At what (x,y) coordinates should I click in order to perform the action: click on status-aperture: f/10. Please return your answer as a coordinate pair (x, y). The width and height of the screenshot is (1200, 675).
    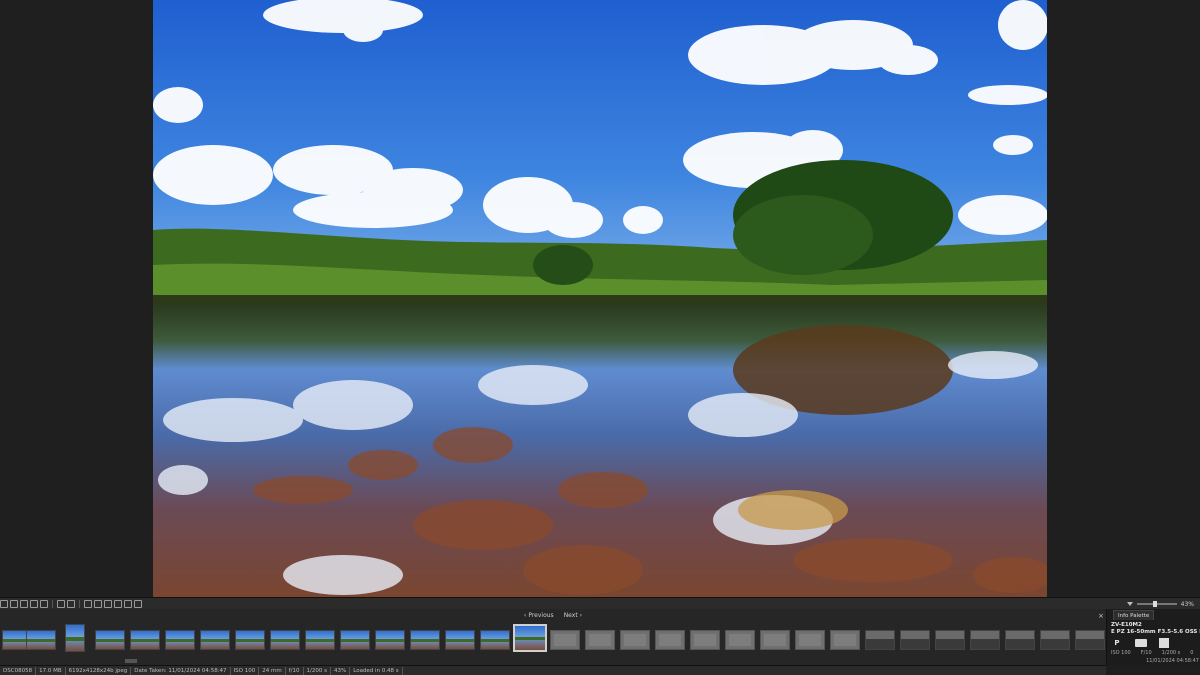
    Looking at the image, I should click on (295, 670).